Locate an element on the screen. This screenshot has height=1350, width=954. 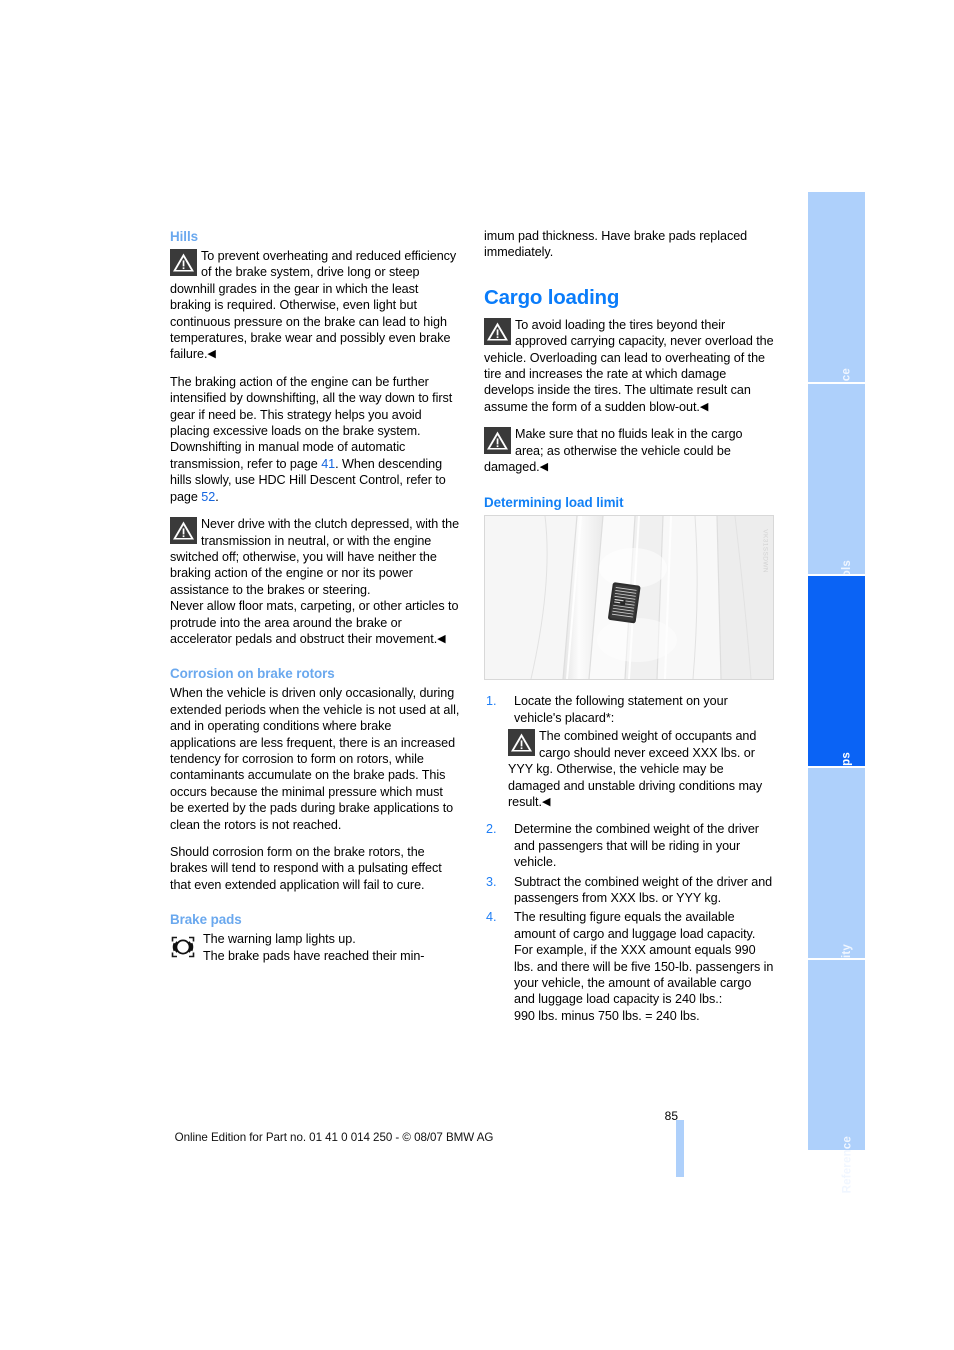
figure-door-placard: VK31SSDWN is located at coordinates (629, 598).